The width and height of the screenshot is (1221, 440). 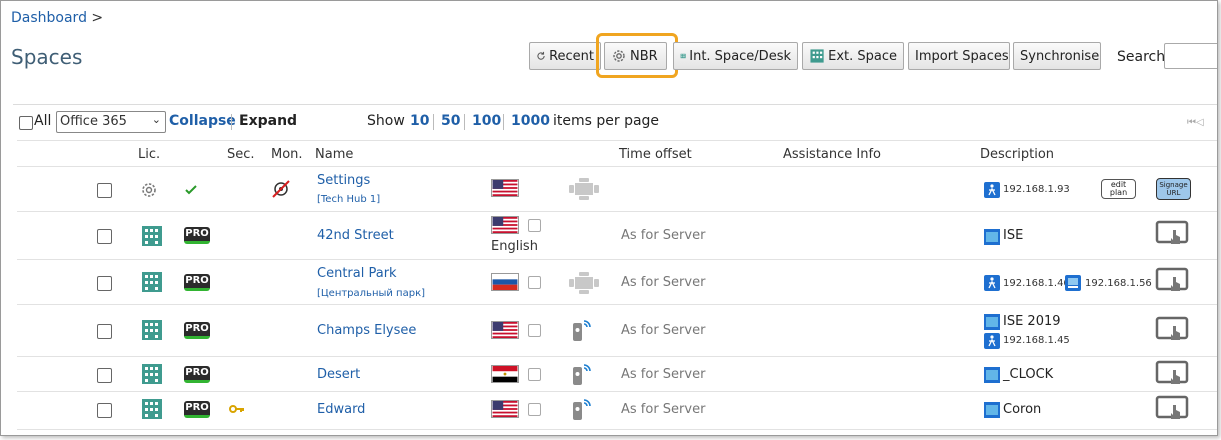 I want to click on ext-space-button: Ext. Space, so click(x=853, y=56).